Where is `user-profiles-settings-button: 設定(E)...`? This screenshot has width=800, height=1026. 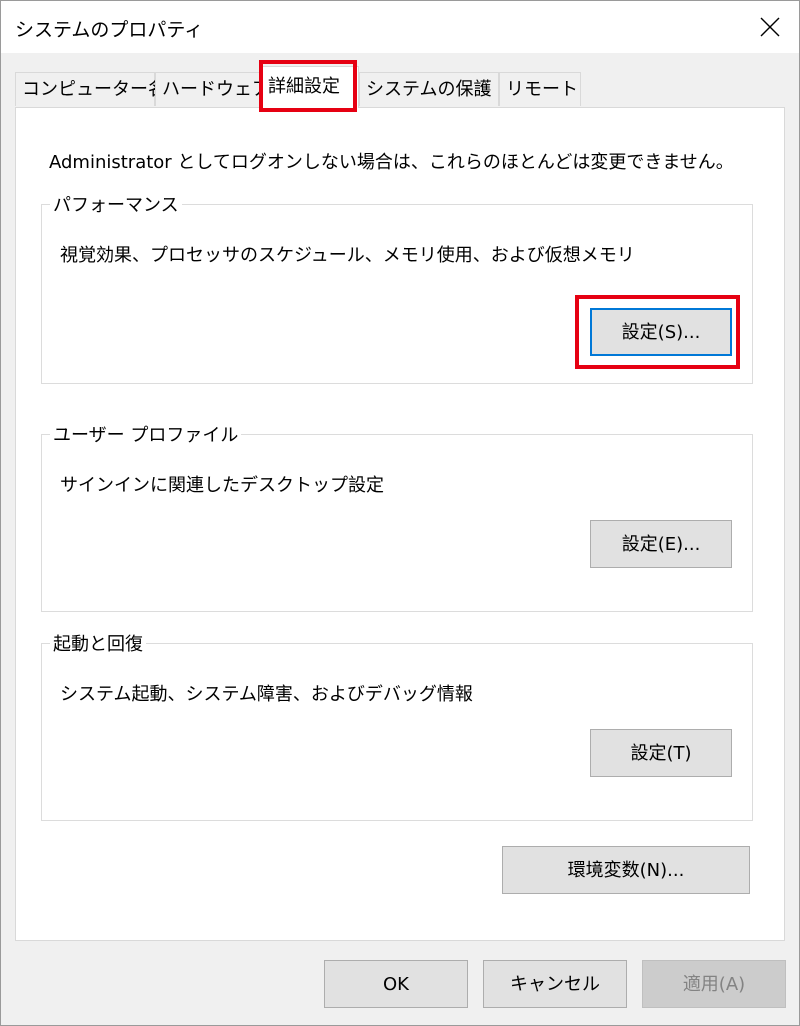 user-profiles-settings-button: 設定(E)... is located at coordinates (661, 544).